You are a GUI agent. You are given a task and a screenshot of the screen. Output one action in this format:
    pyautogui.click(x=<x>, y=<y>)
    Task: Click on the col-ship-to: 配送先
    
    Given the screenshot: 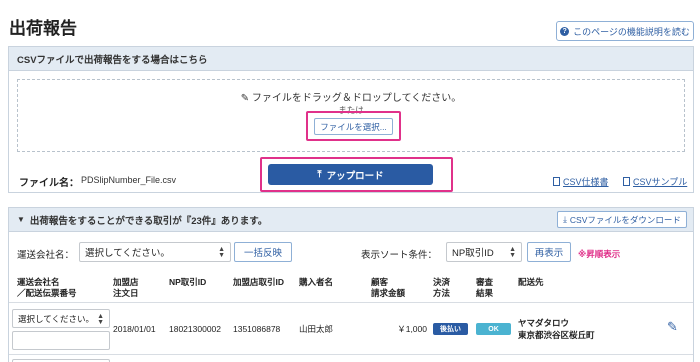 What is the action you would take?
    pyautogui.click(x=531, y=282)
    